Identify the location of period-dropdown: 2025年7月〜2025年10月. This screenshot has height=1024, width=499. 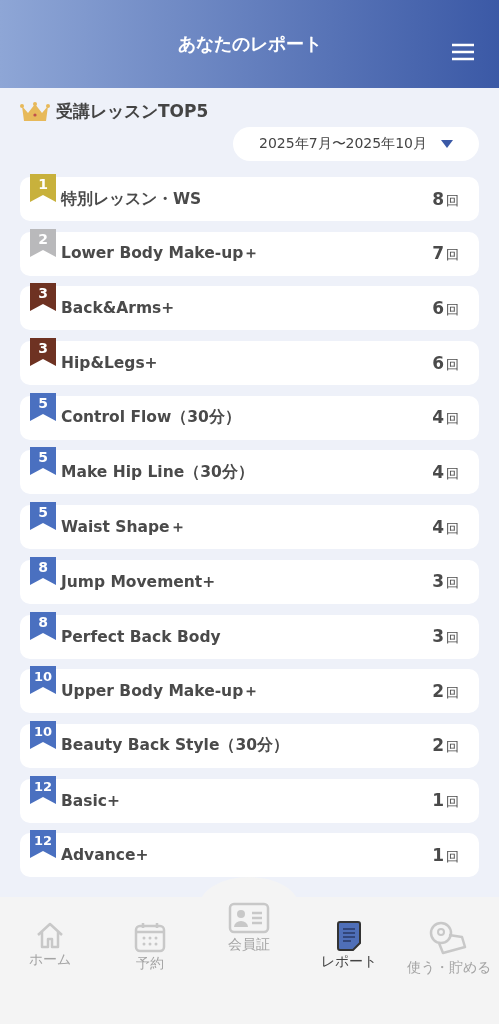
(356, 144).